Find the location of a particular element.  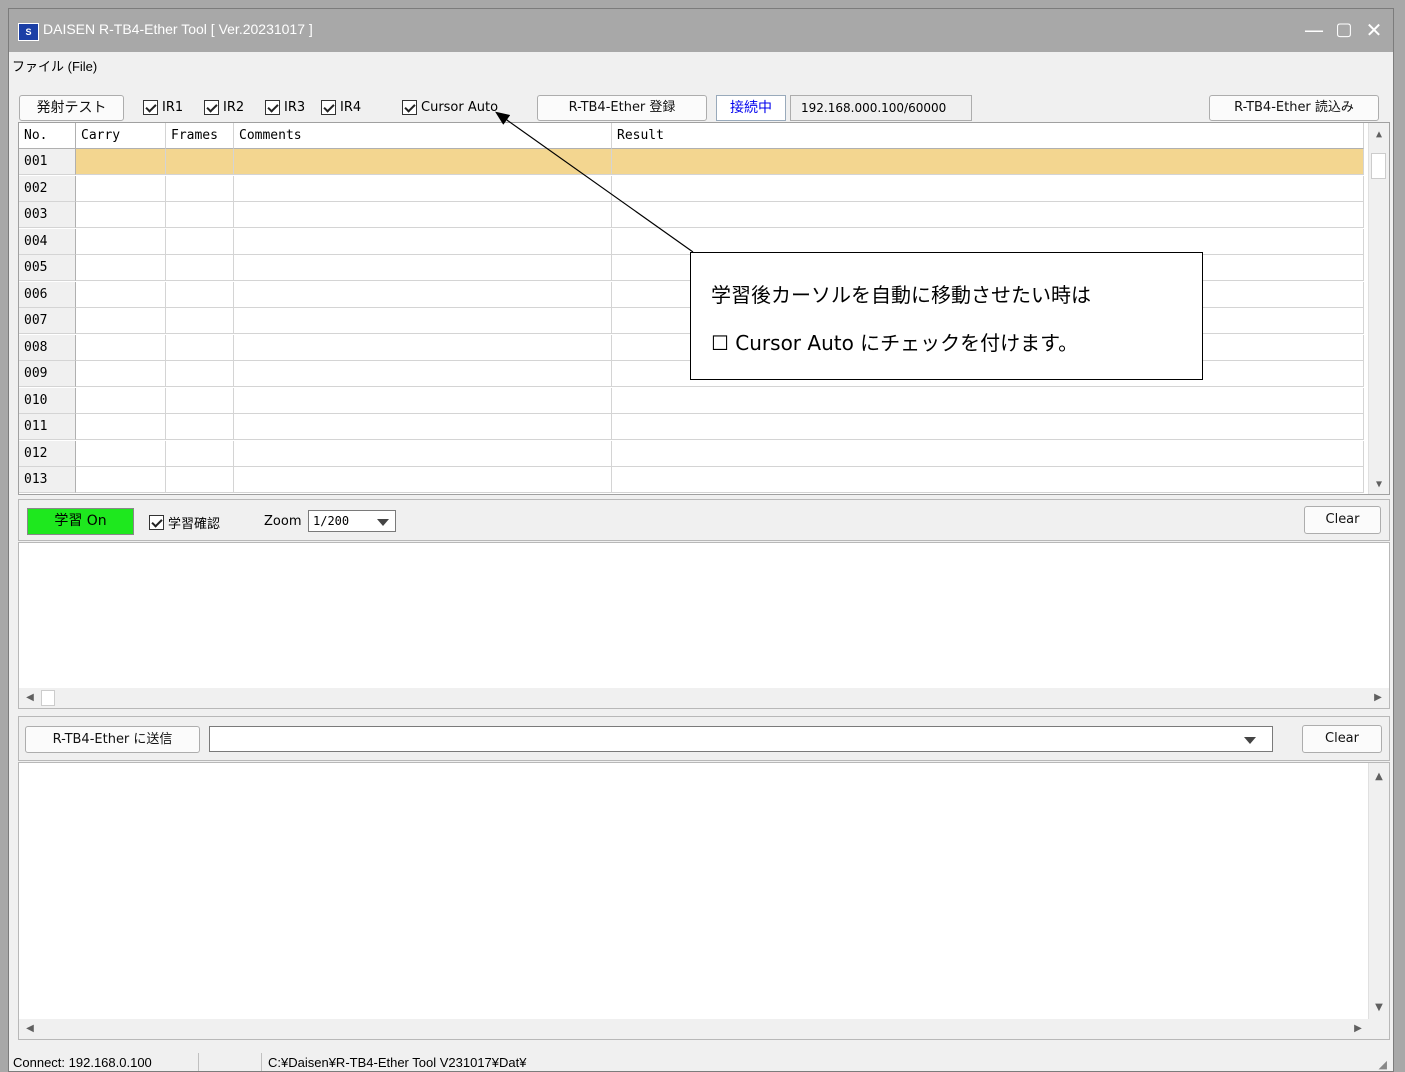

table-row: 010 is located at coordinates (691, 400).